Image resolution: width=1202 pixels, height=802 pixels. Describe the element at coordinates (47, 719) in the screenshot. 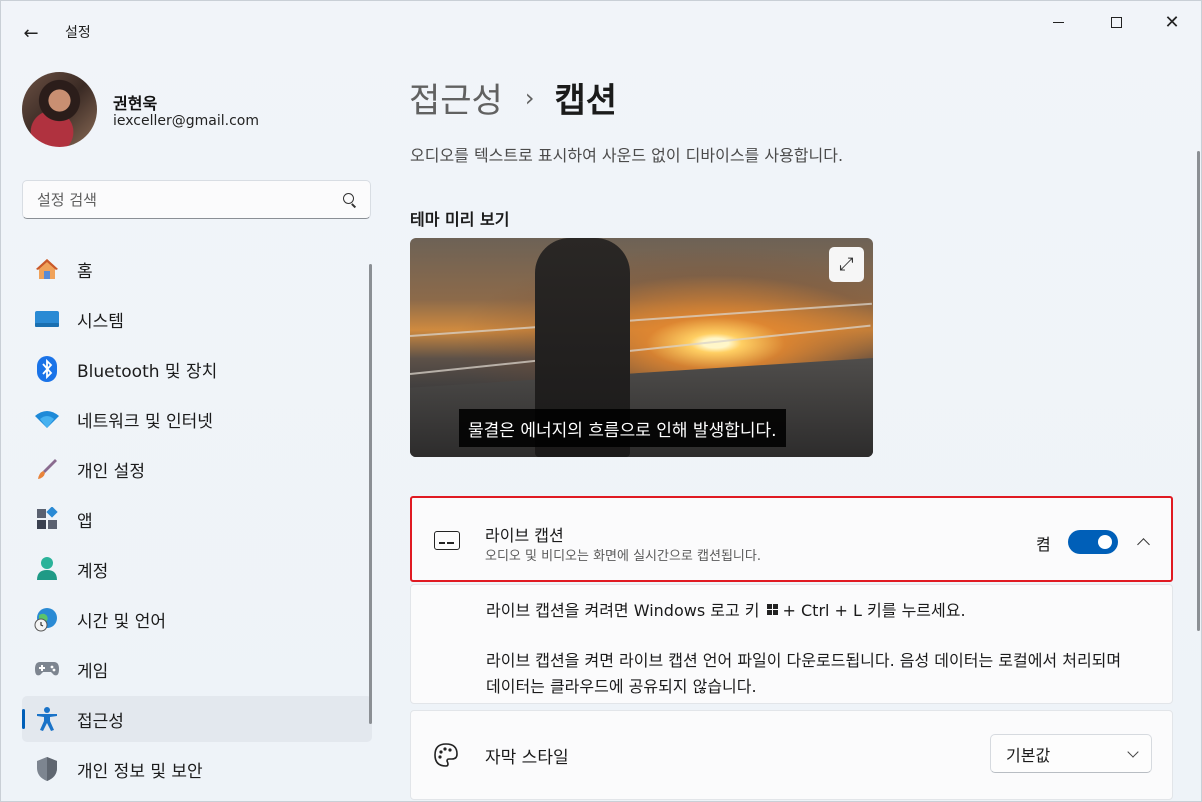

I see `accessibility-icon` at that location.